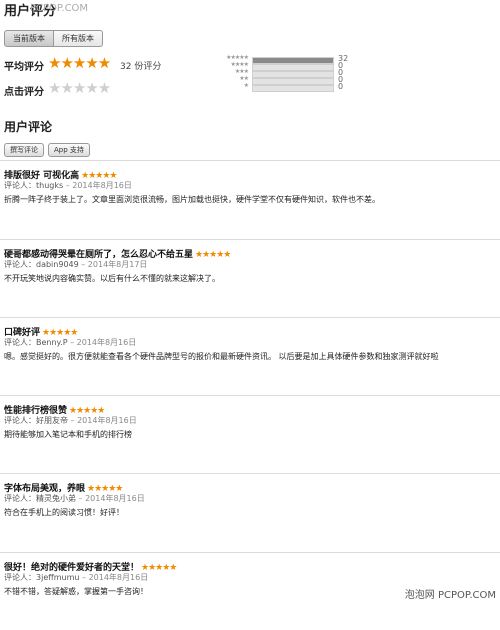 The image size is (500, 630). I want to click on review-meta: 评论人：dabin9049 – 2014年8月17日, so click(75, 264).